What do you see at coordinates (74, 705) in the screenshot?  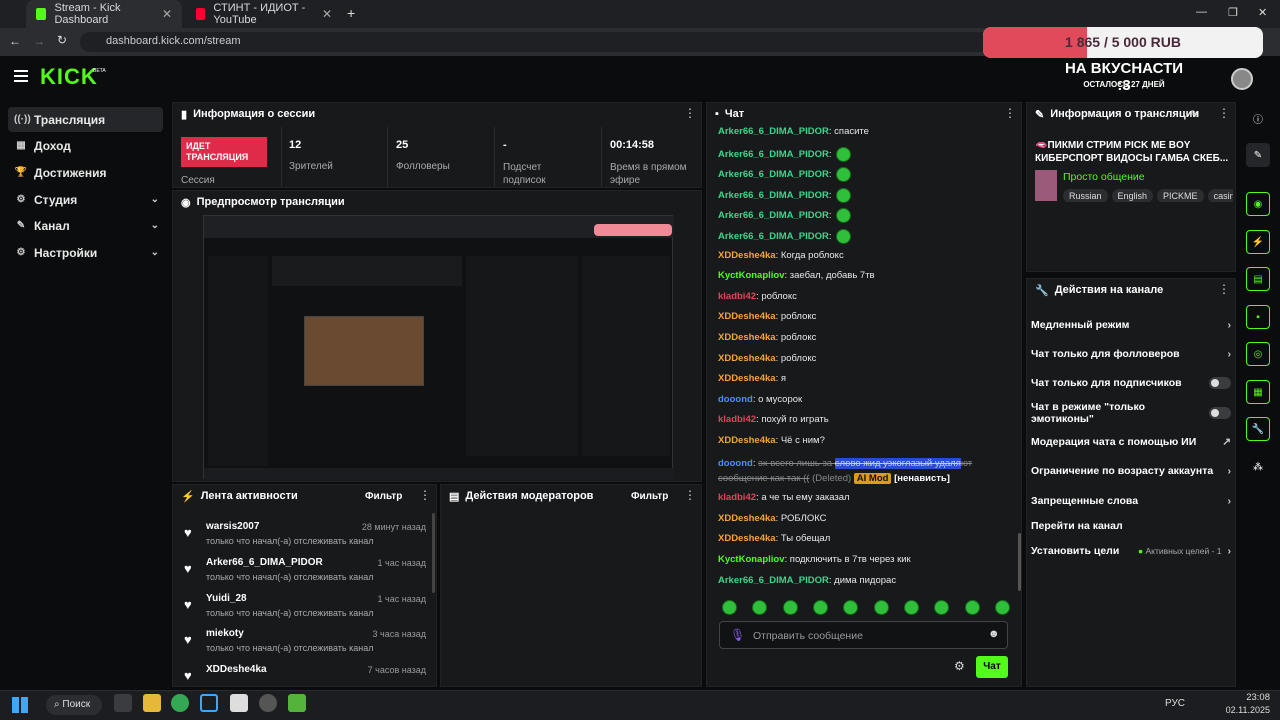 I see `taskbar-search: ⌕ Поиск` at bounding box center [74, 705].